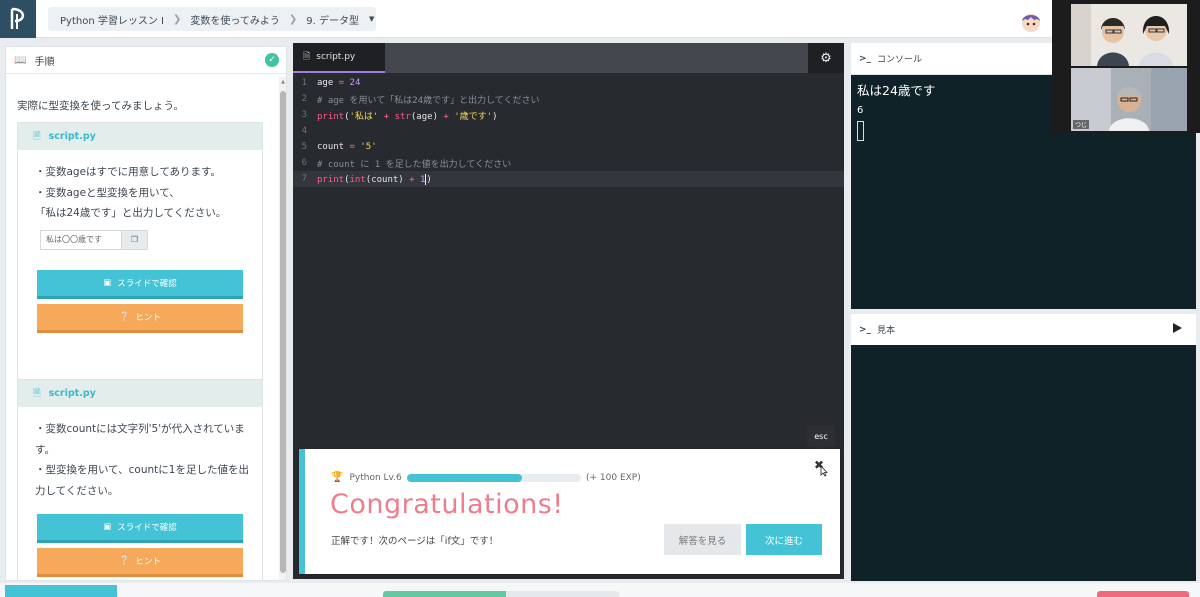 The image size is (1200, 597). Describe the element at coordinates (272, 60) in the screenshot. I see `check-icon: ✓` at that location.